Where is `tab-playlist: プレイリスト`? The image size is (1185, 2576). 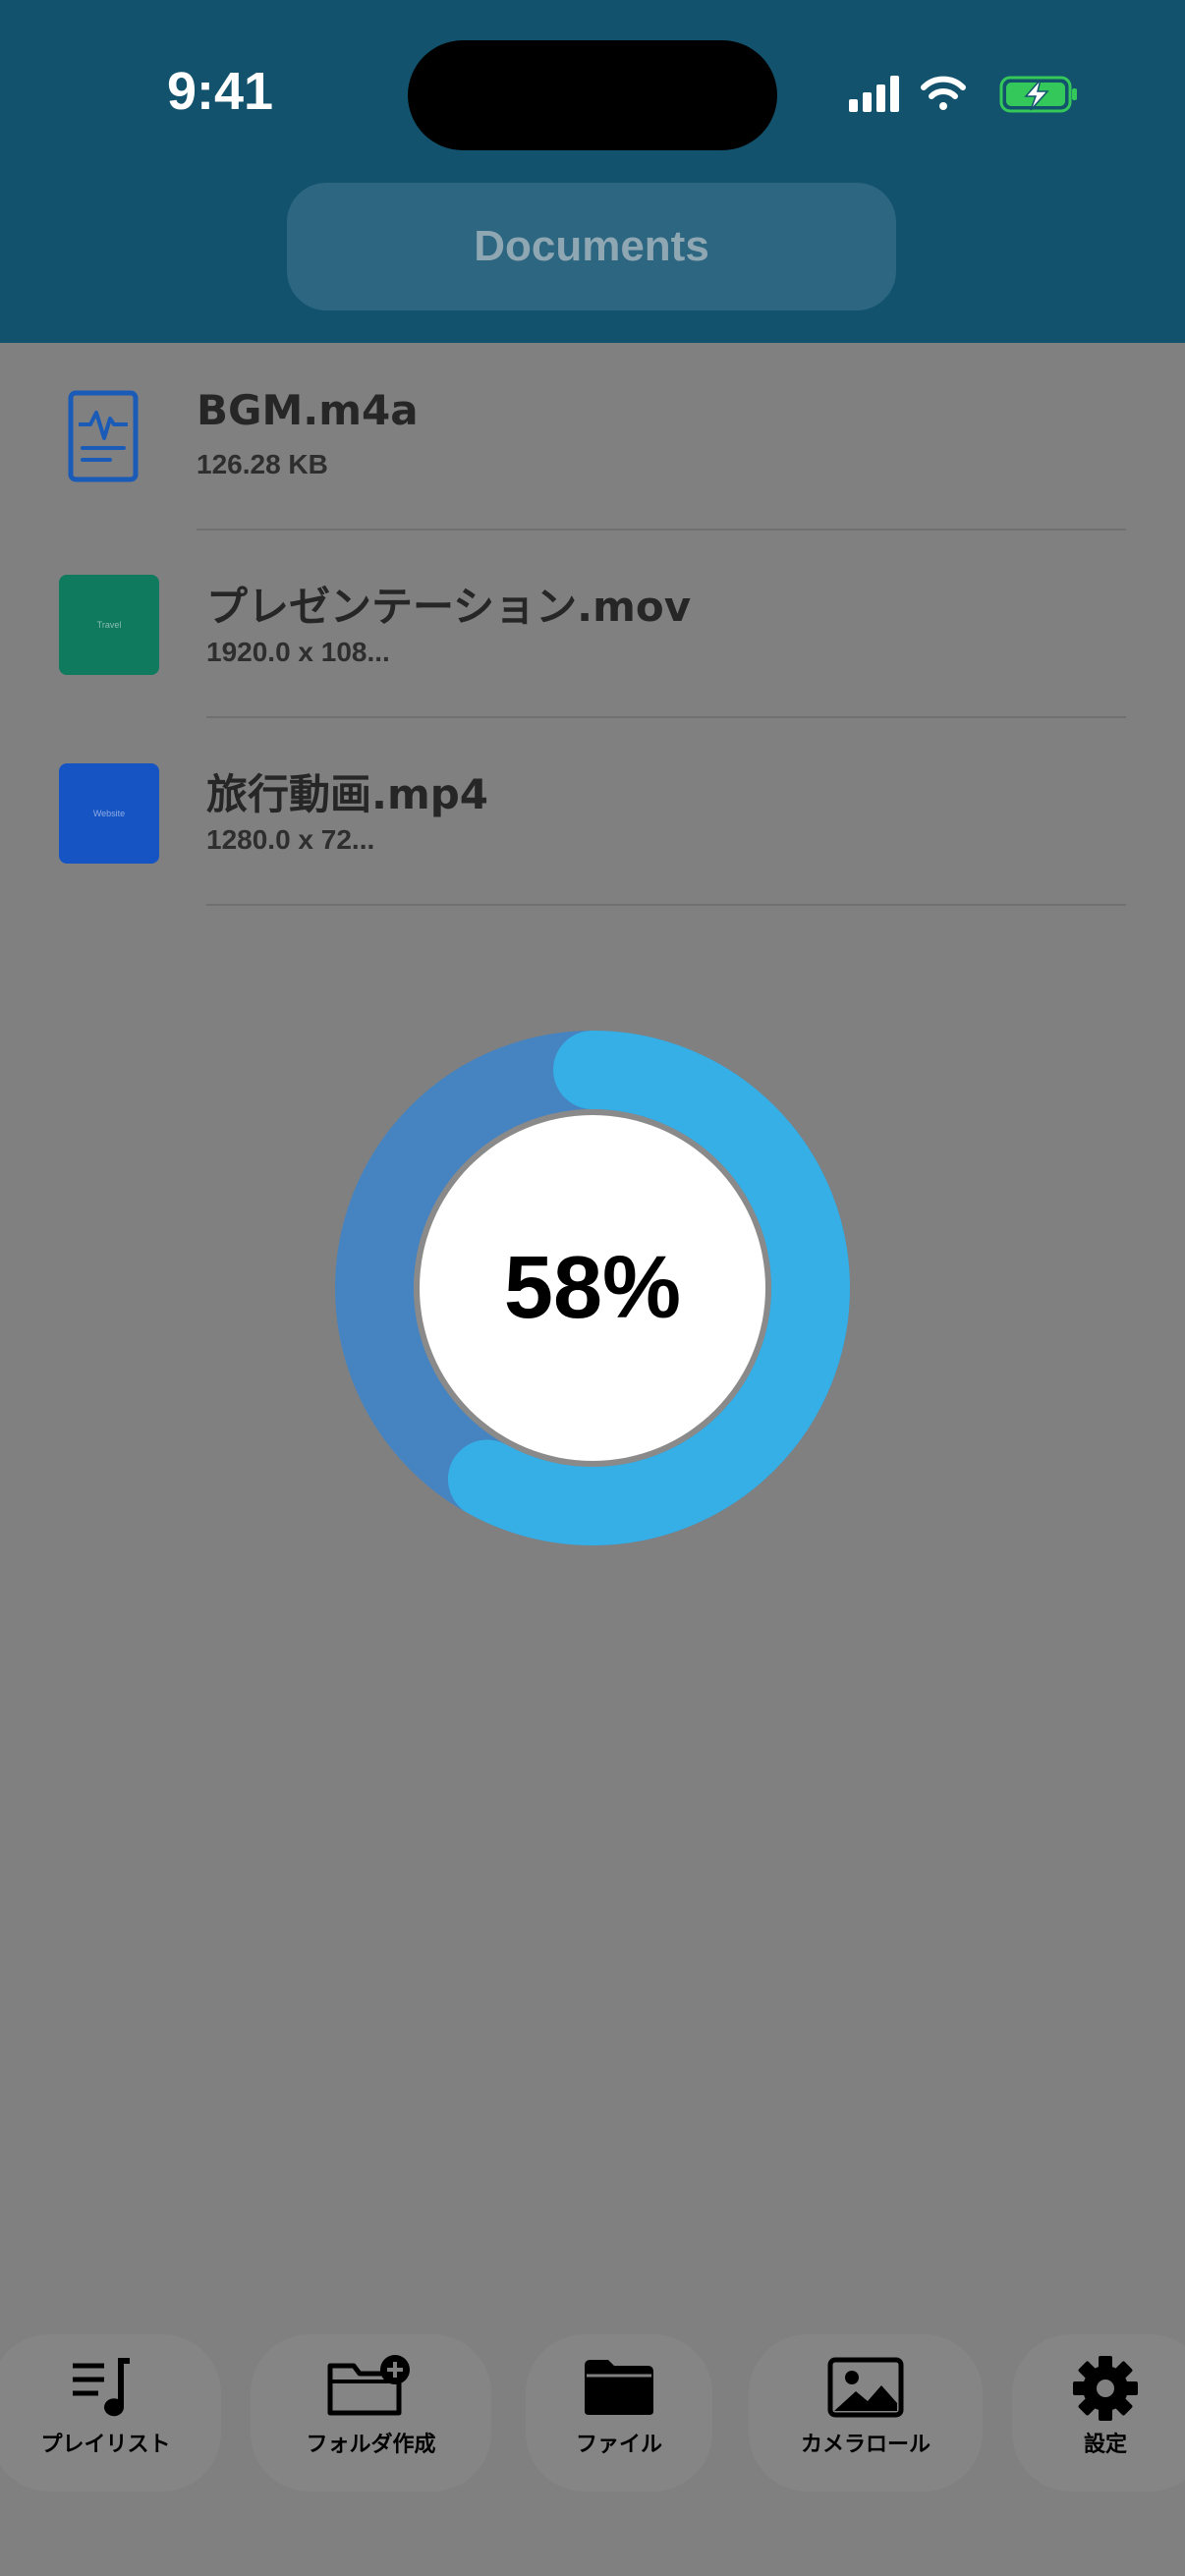
tab-playlist: プレイリスト is located at coordinates (111, 2413).